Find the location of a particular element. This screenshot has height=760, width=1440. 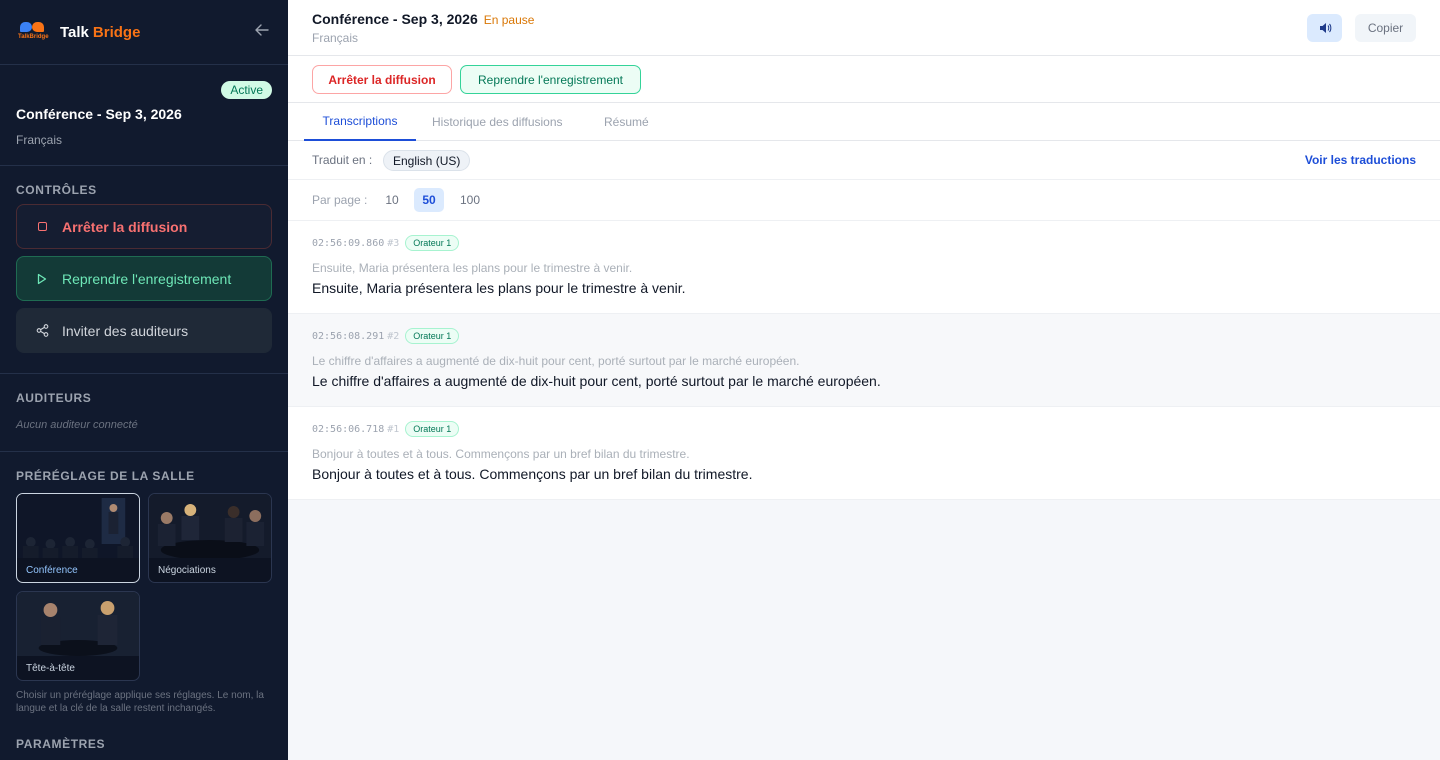

brand-header: TalkBridge Talk Bridge is located at coordinates (144, 32).